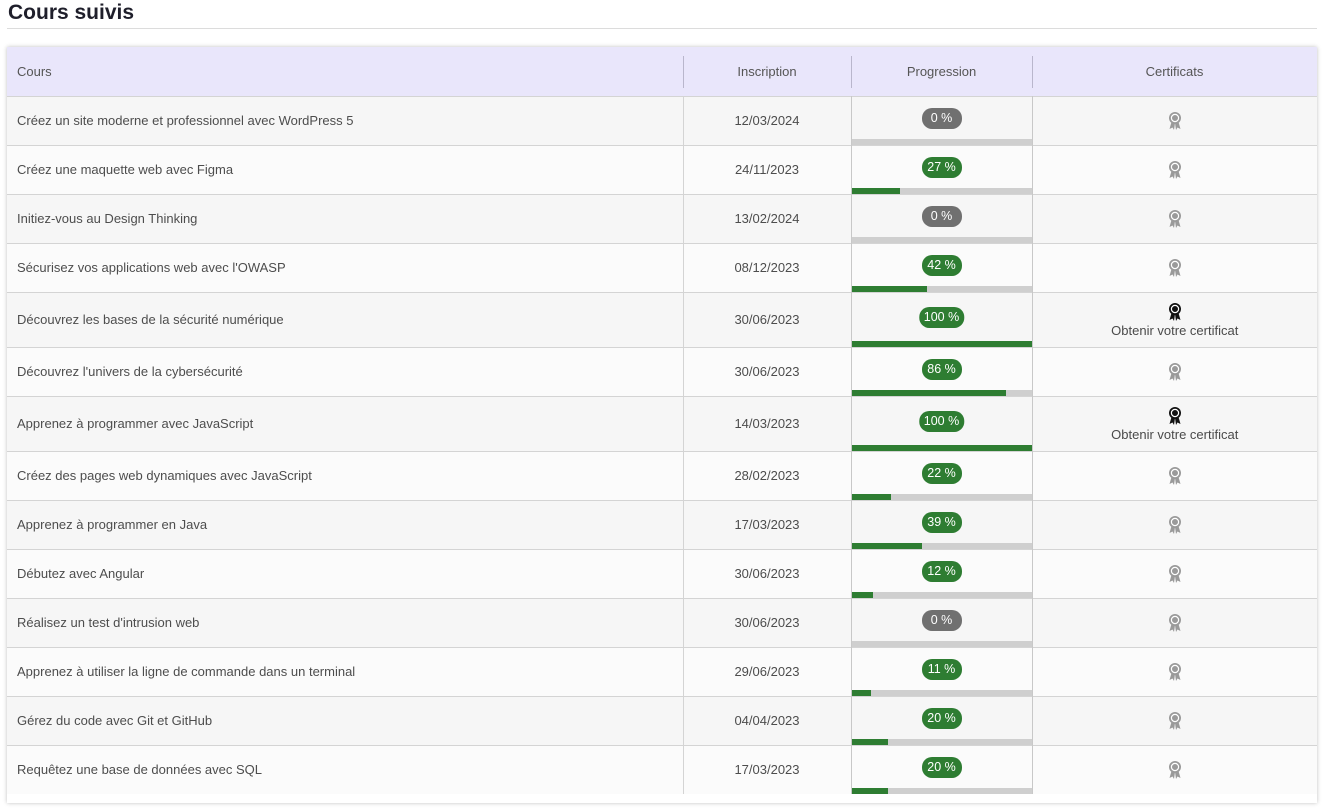 This screenshot has width=1324, height=808. What do you see at coordinates (941, 167) in the screenshot?
I see `progress-badge: 27 %` at bounding box center [941, 167].